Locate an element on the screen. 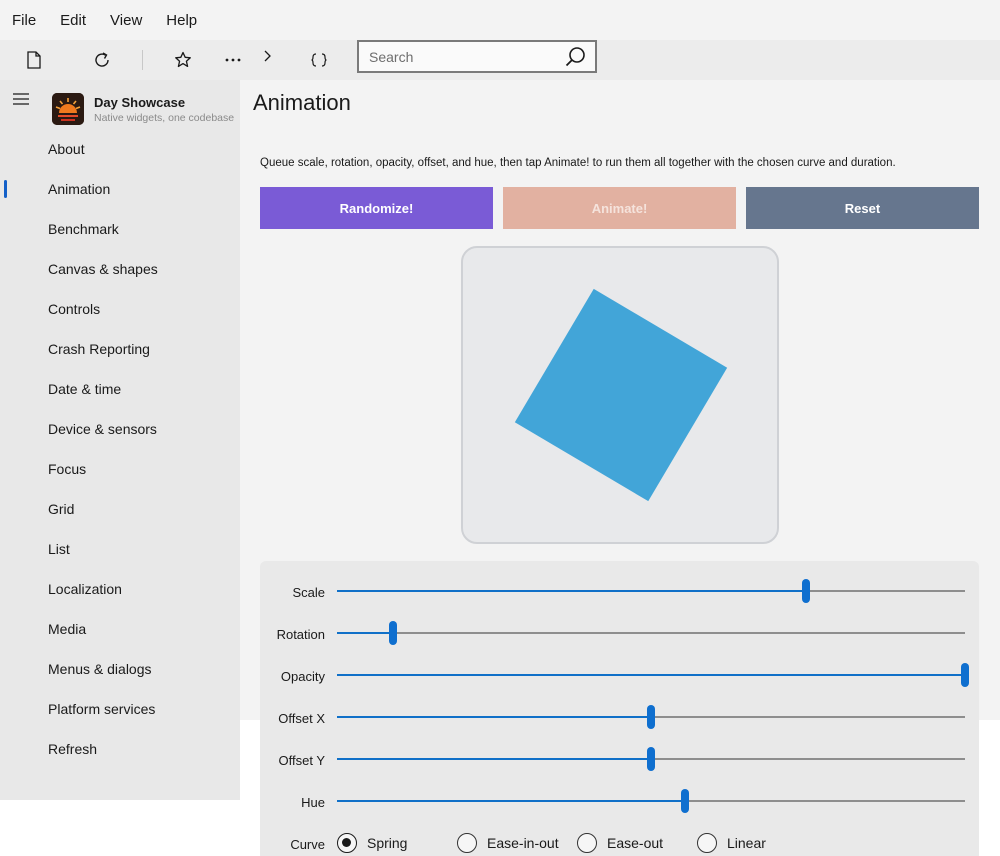  sidebar-item-label: Grid is located at coordinates (61, 509).